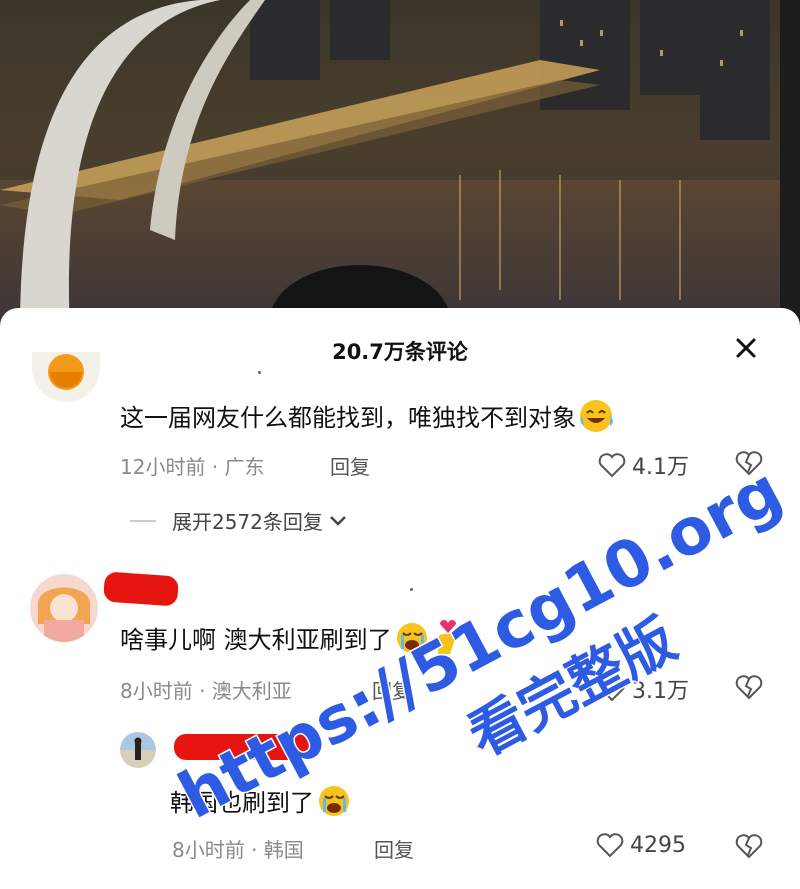 This screenshot has height=889, width=800. What do you see at coordinates (338, 520) in the screenshot?
I see `chevron-down-icon` at bounding box center [338, 520].